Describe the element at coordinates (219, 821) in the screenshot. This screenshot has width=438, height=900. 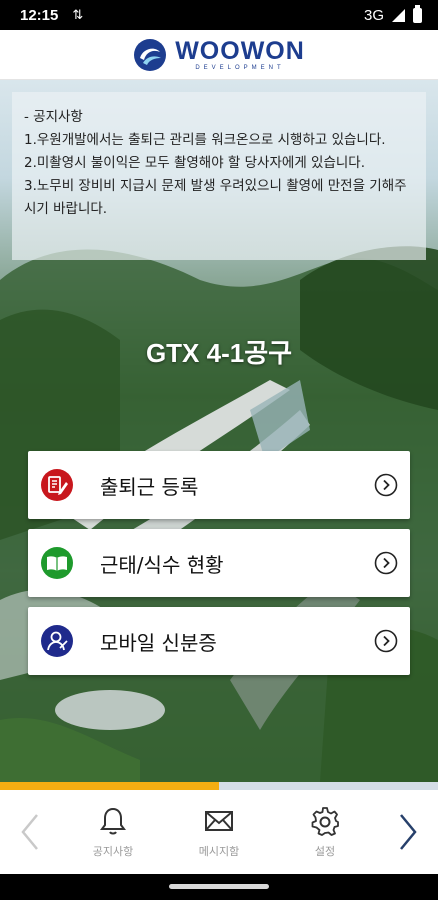
I see `envelope-icon` at that location.